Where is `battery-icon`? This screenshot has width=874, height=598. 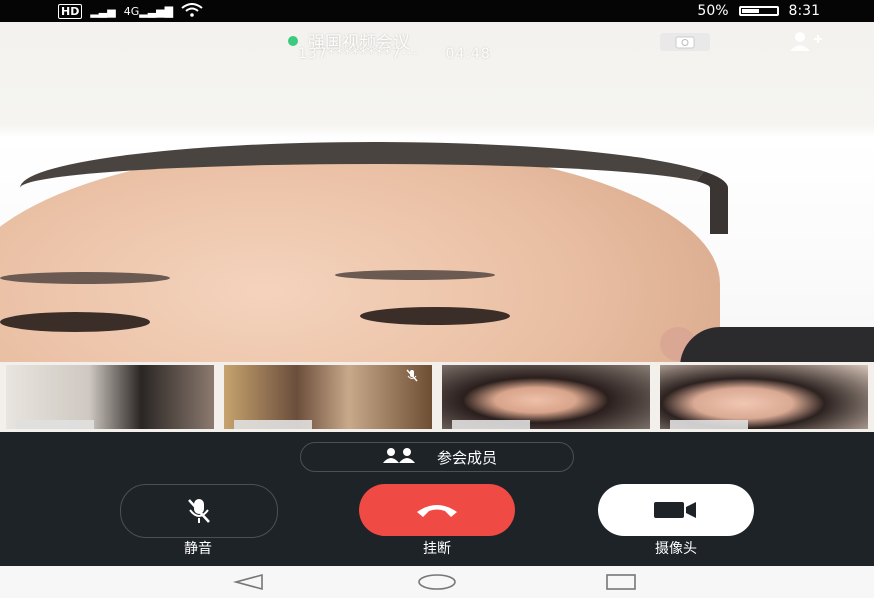
battery-icon is located at coordinates (758, 11).